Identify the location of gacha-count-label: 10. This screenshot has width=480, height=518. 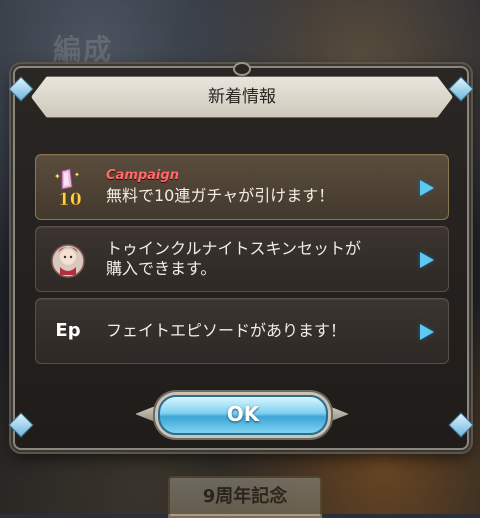
(70, 198).